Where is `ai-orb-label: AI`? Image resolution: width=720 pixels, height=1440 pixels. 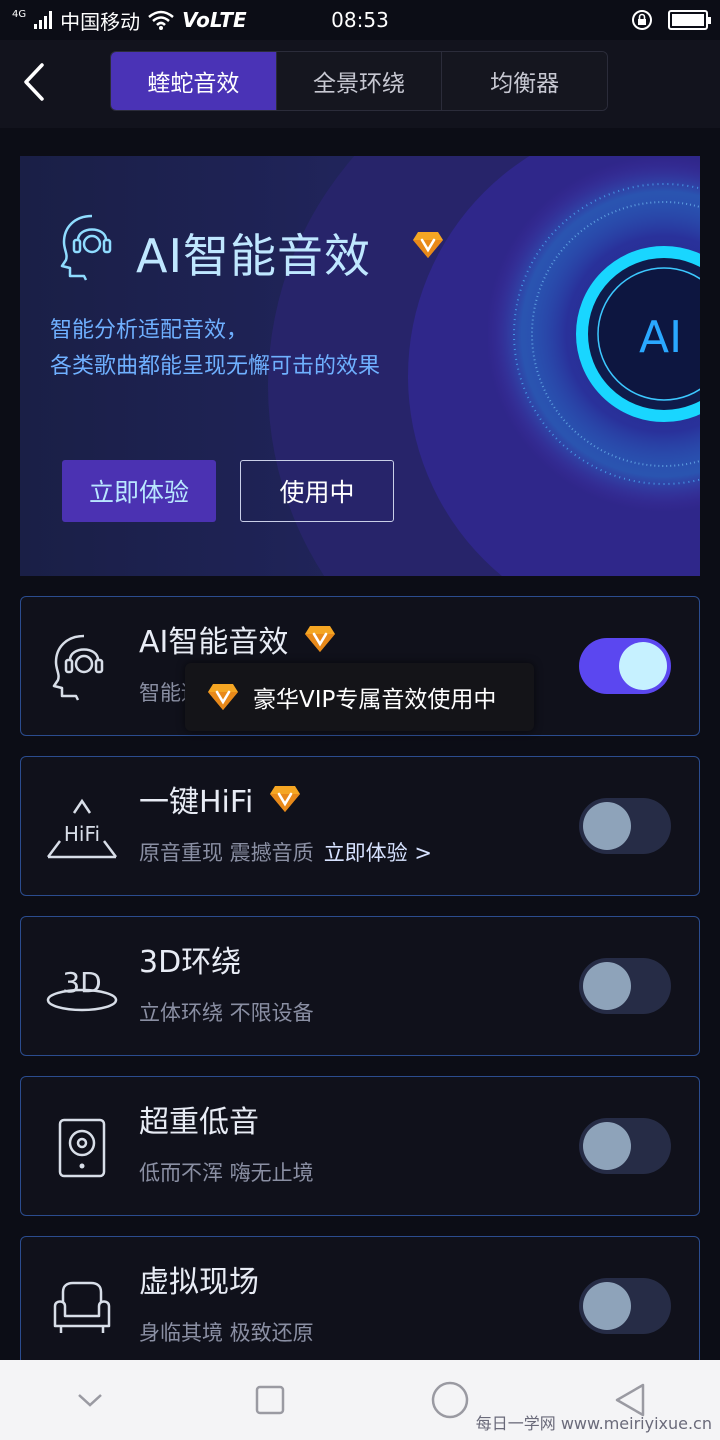 ai-orb-label: AI is located at coordinates (661, 337).